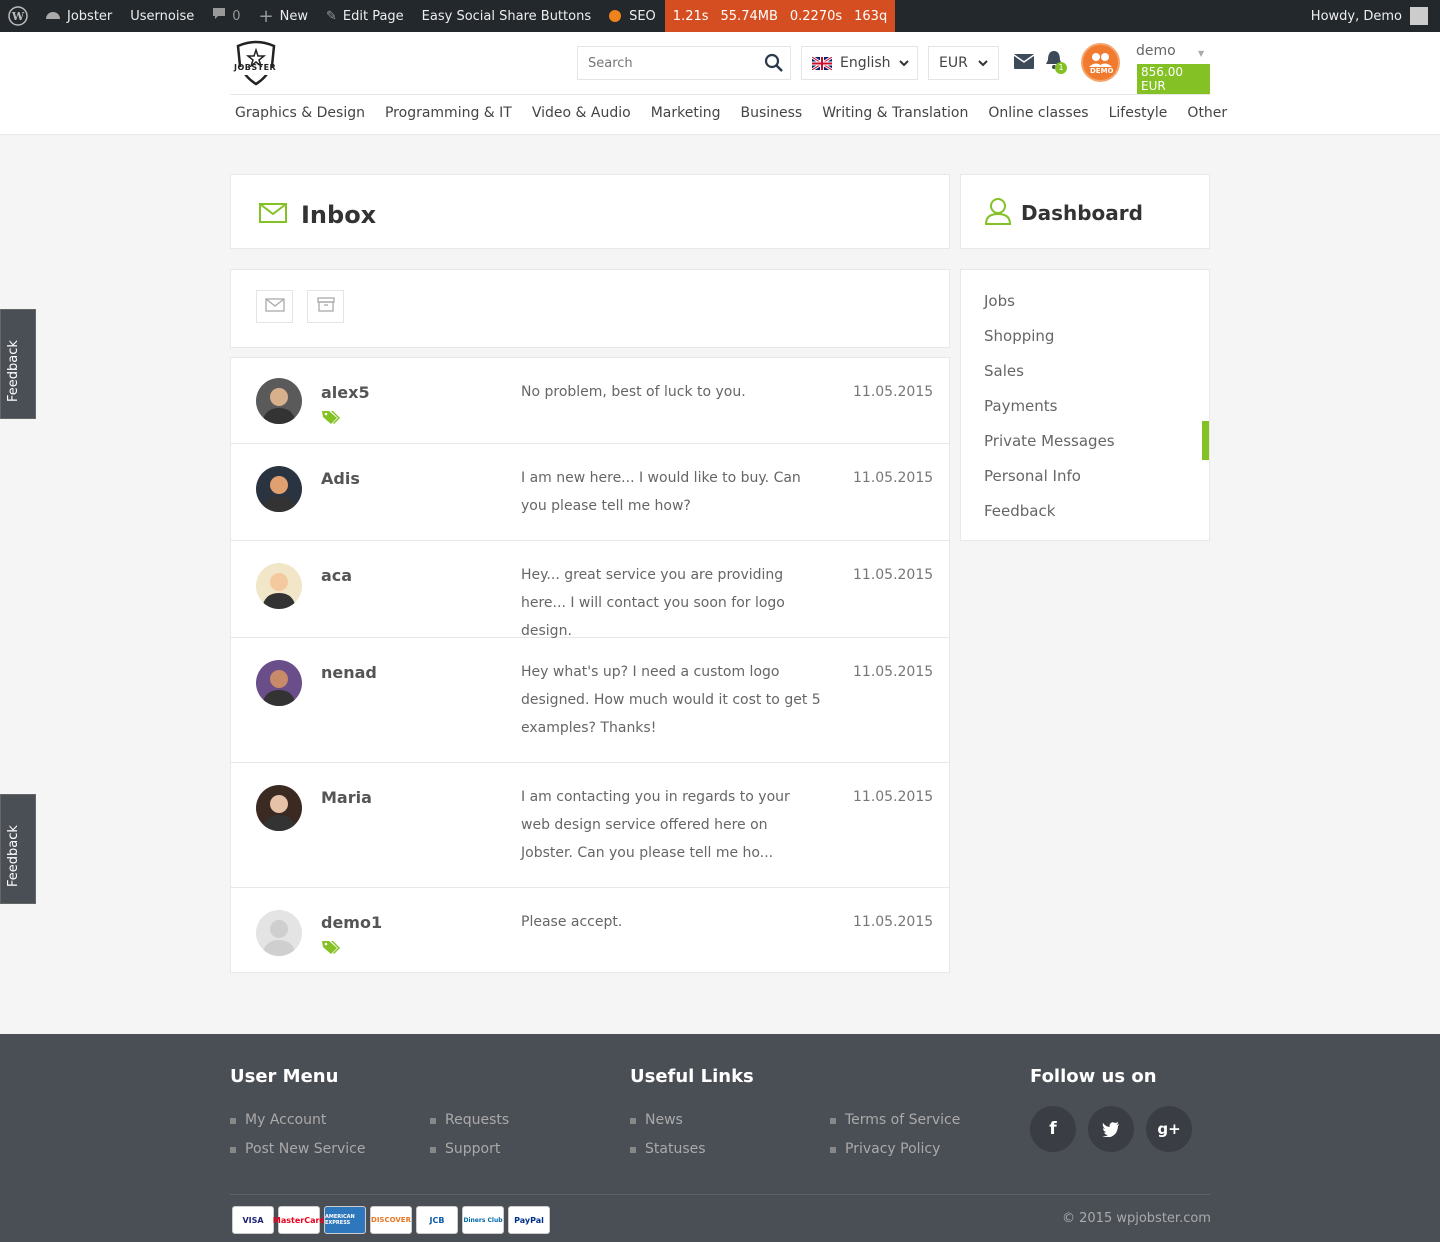 The height and width of the screenshot is (1242, 1440). What do you see at coordinates (1019, 511) in the screenshot?
I see `dashboard-menu-item: Feedback` at bounding box center [1019, 511].